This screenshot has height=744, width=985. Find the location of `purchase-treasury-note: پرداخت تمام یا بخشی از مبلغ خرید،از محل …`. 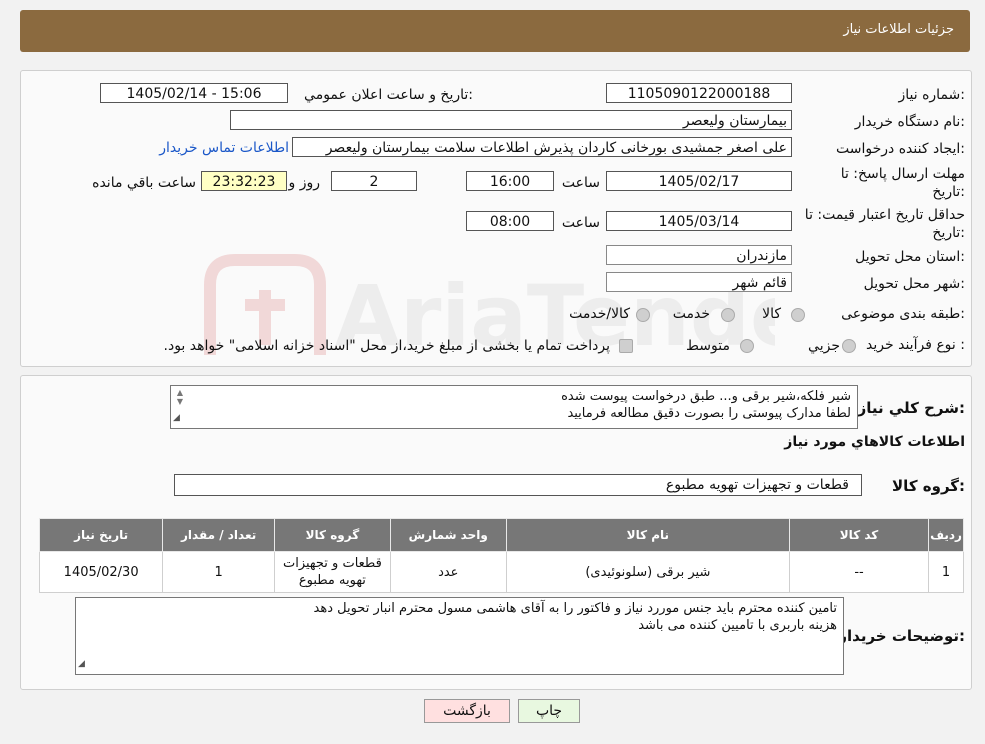

purchase-treasury-note: پرداخت تمام یا بخشی از مبلغ خرید،از محل … is located at coordinates (386, 346).